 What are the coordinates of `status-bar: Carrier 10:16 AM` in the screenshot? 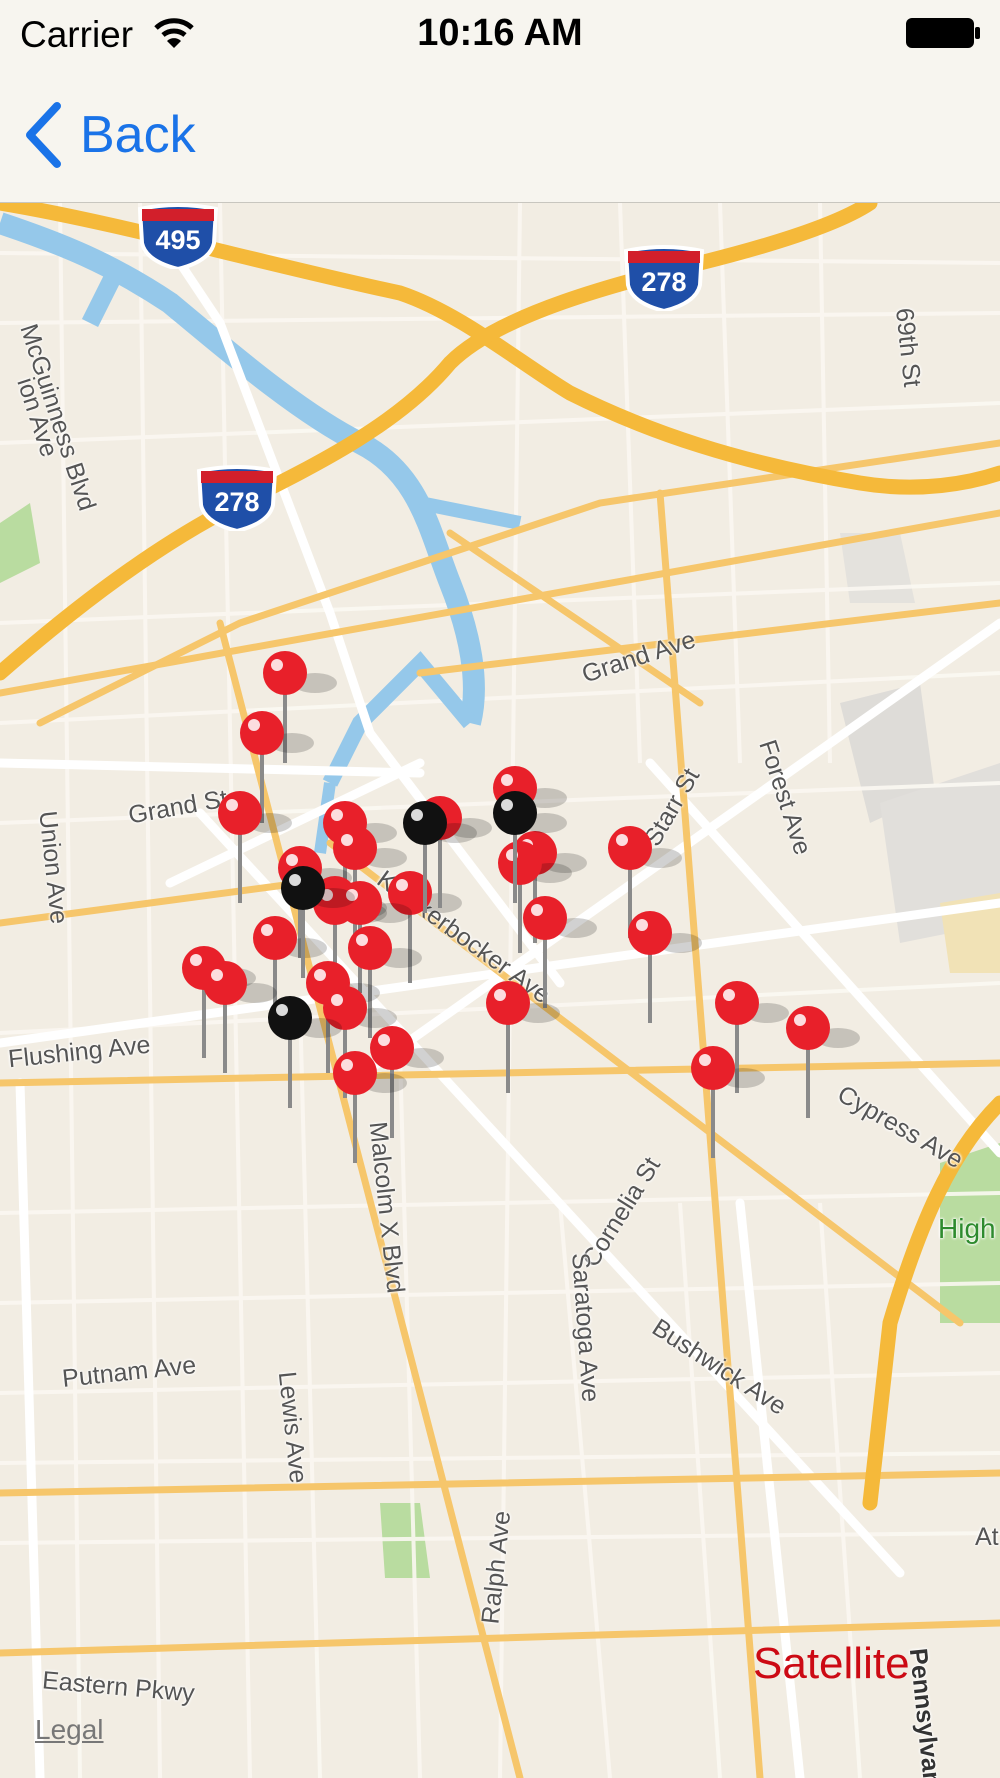 It's located at (500, 34).